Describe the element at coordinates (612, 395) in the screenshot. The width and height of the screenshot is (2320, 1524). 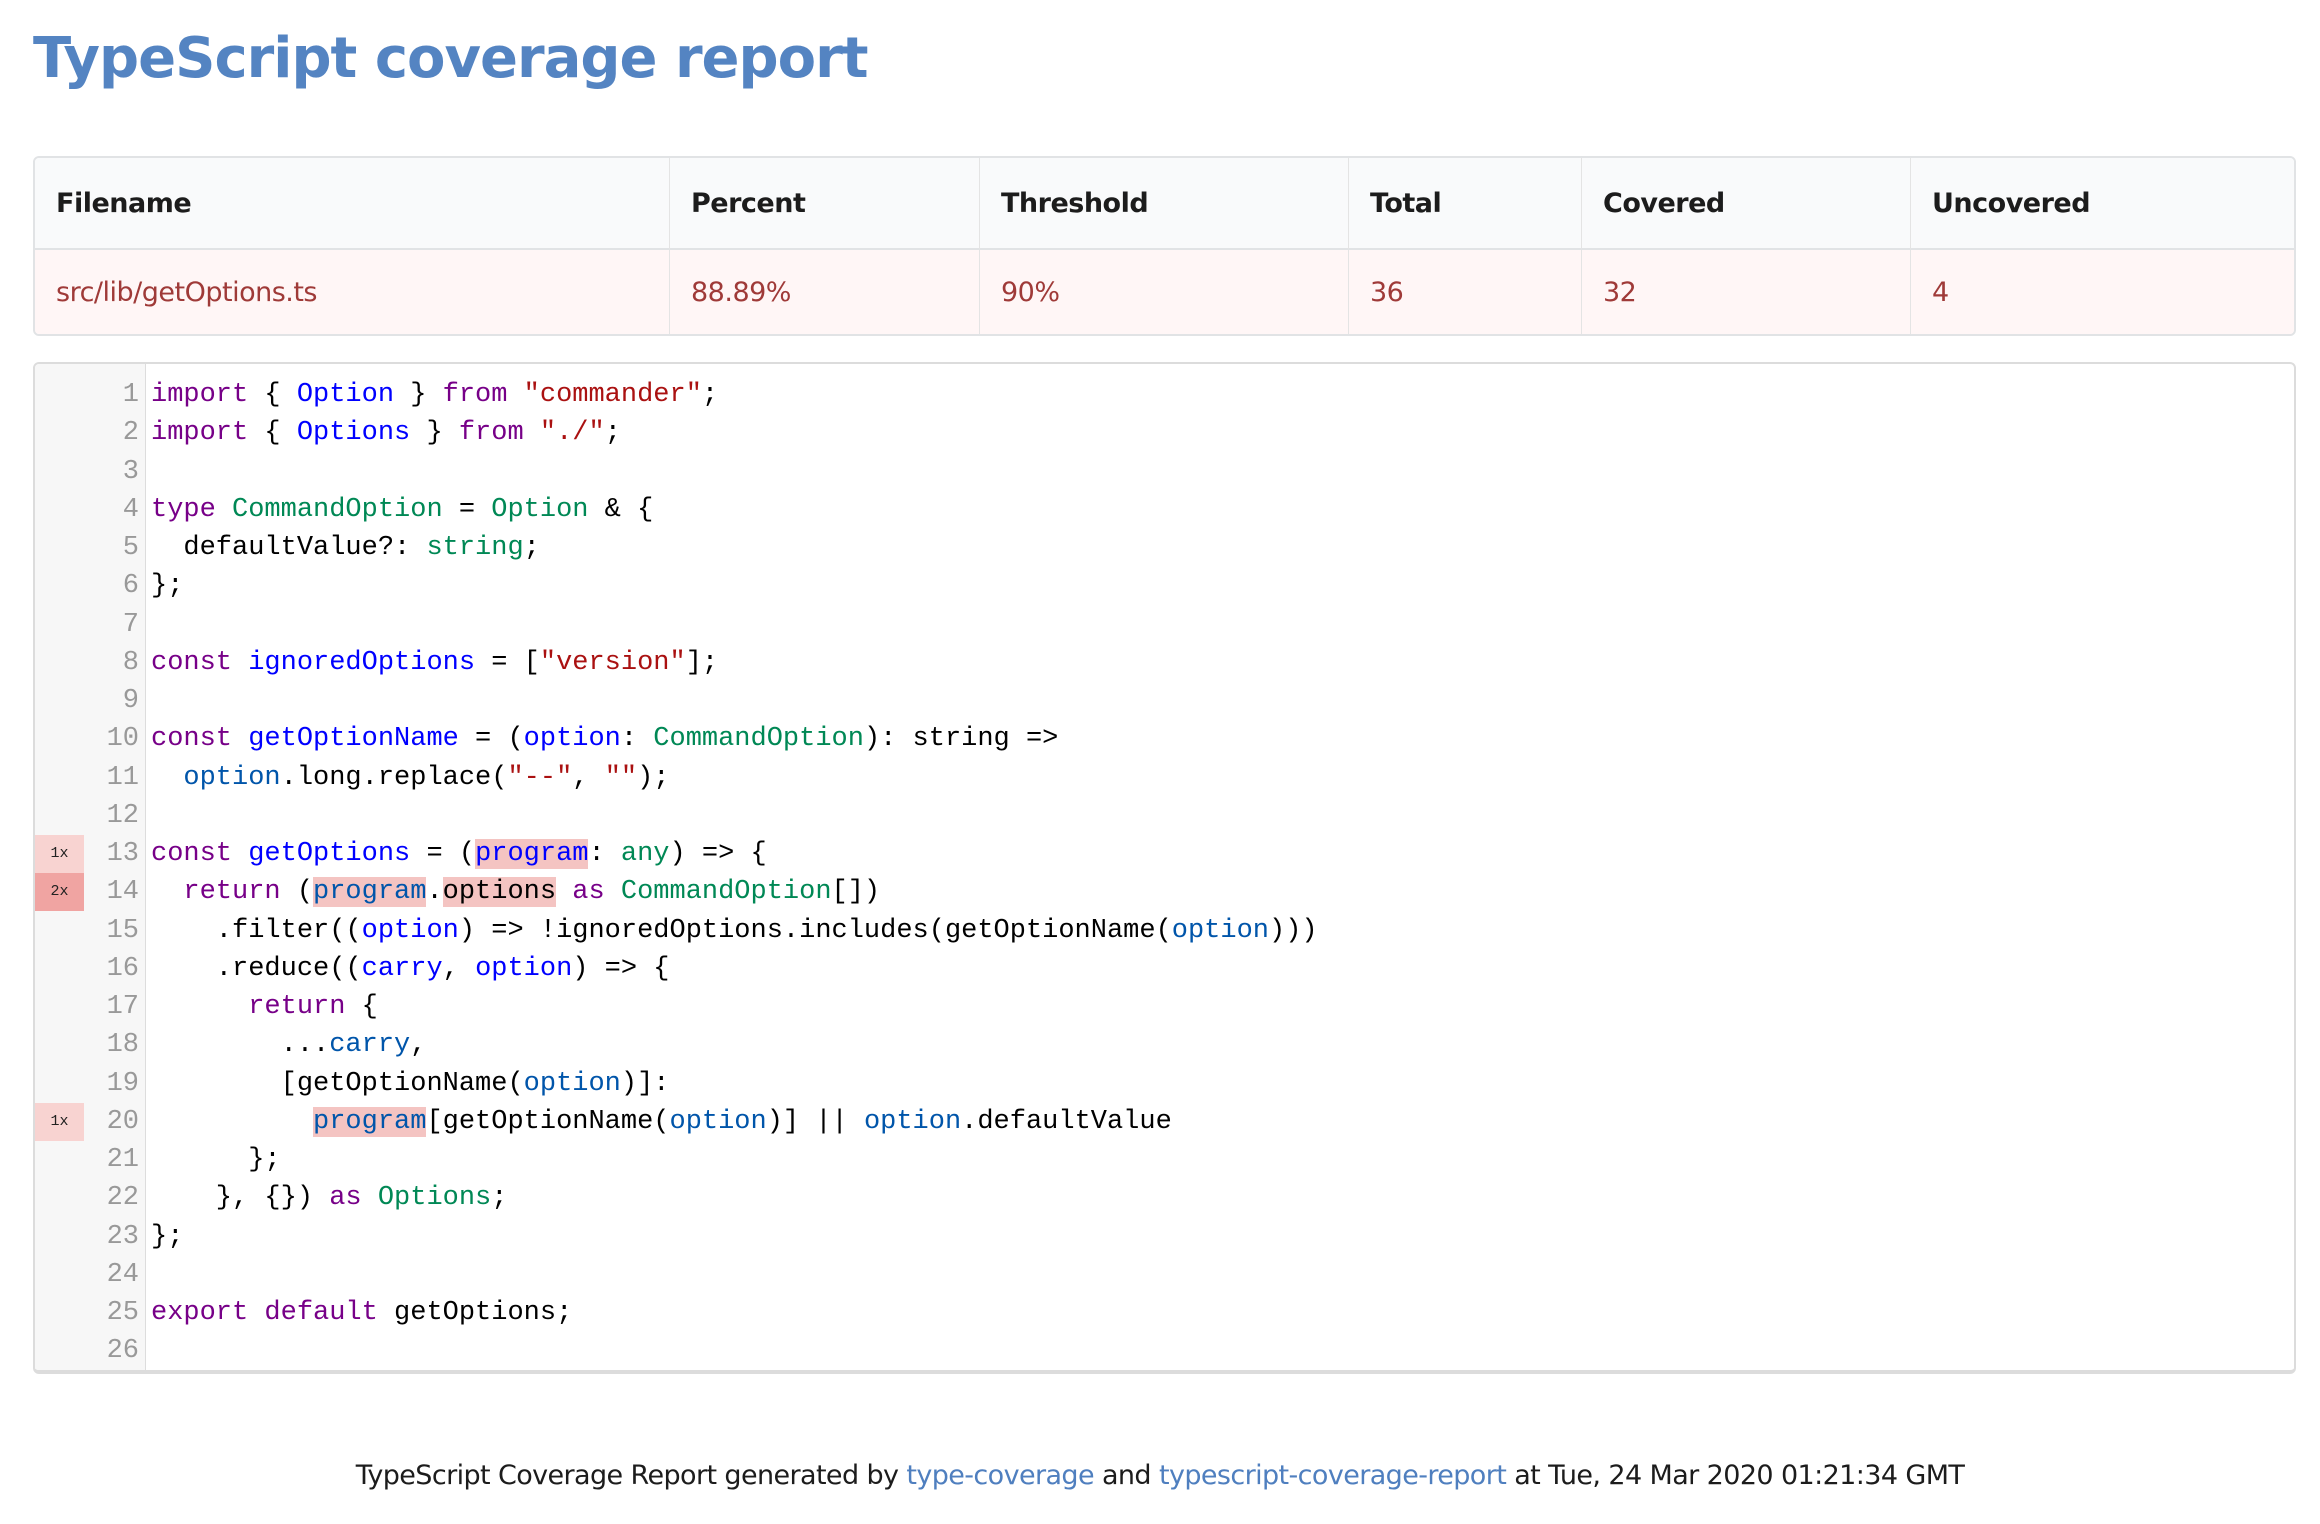
I see `code-token: "commander"` at that location.